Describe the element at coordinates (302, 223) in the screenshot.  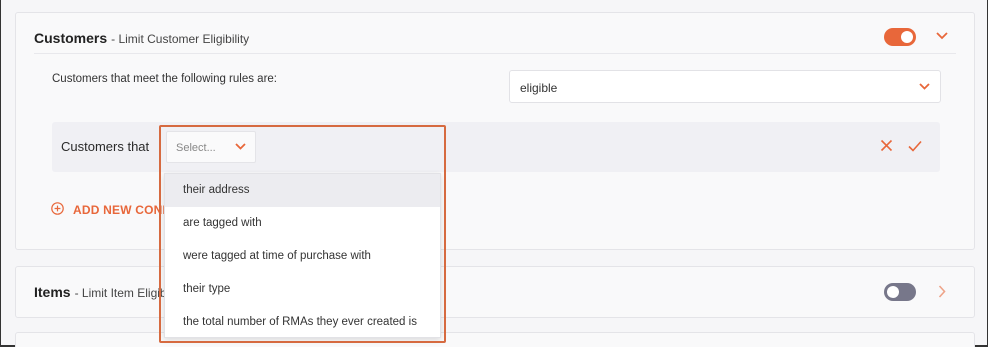
I see `dropdown-option: are tagged with` at that location.